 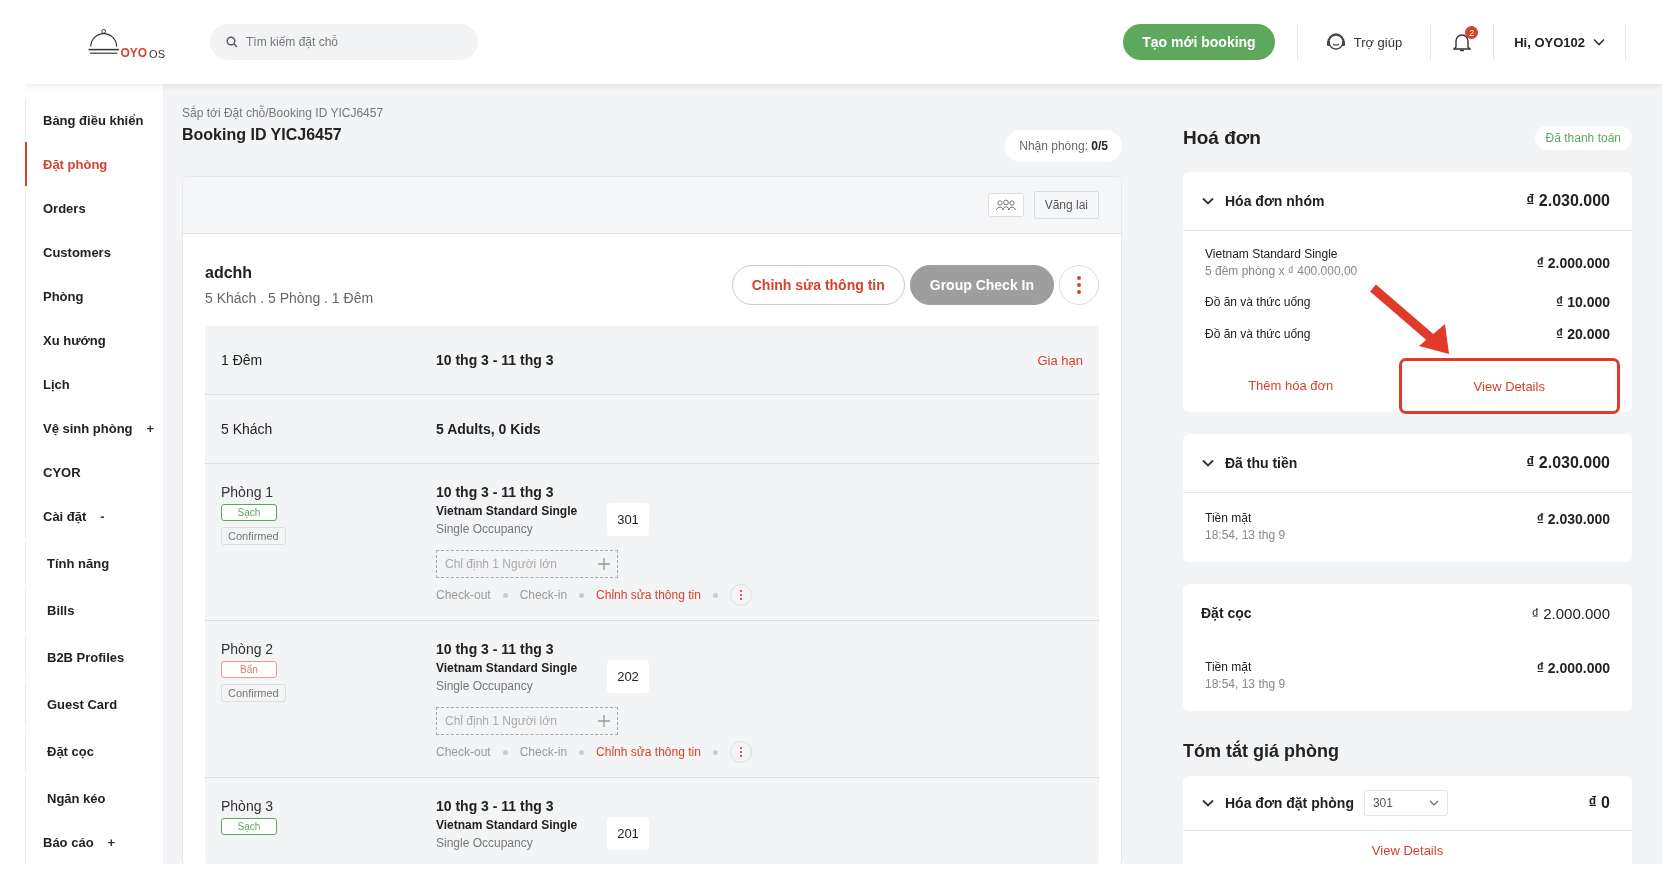 What do you see at coordinates (1291, 385) in the screenshot?
I see `add-bill-link: Thêm hóa đơn` at bounding box center [1291, 385].